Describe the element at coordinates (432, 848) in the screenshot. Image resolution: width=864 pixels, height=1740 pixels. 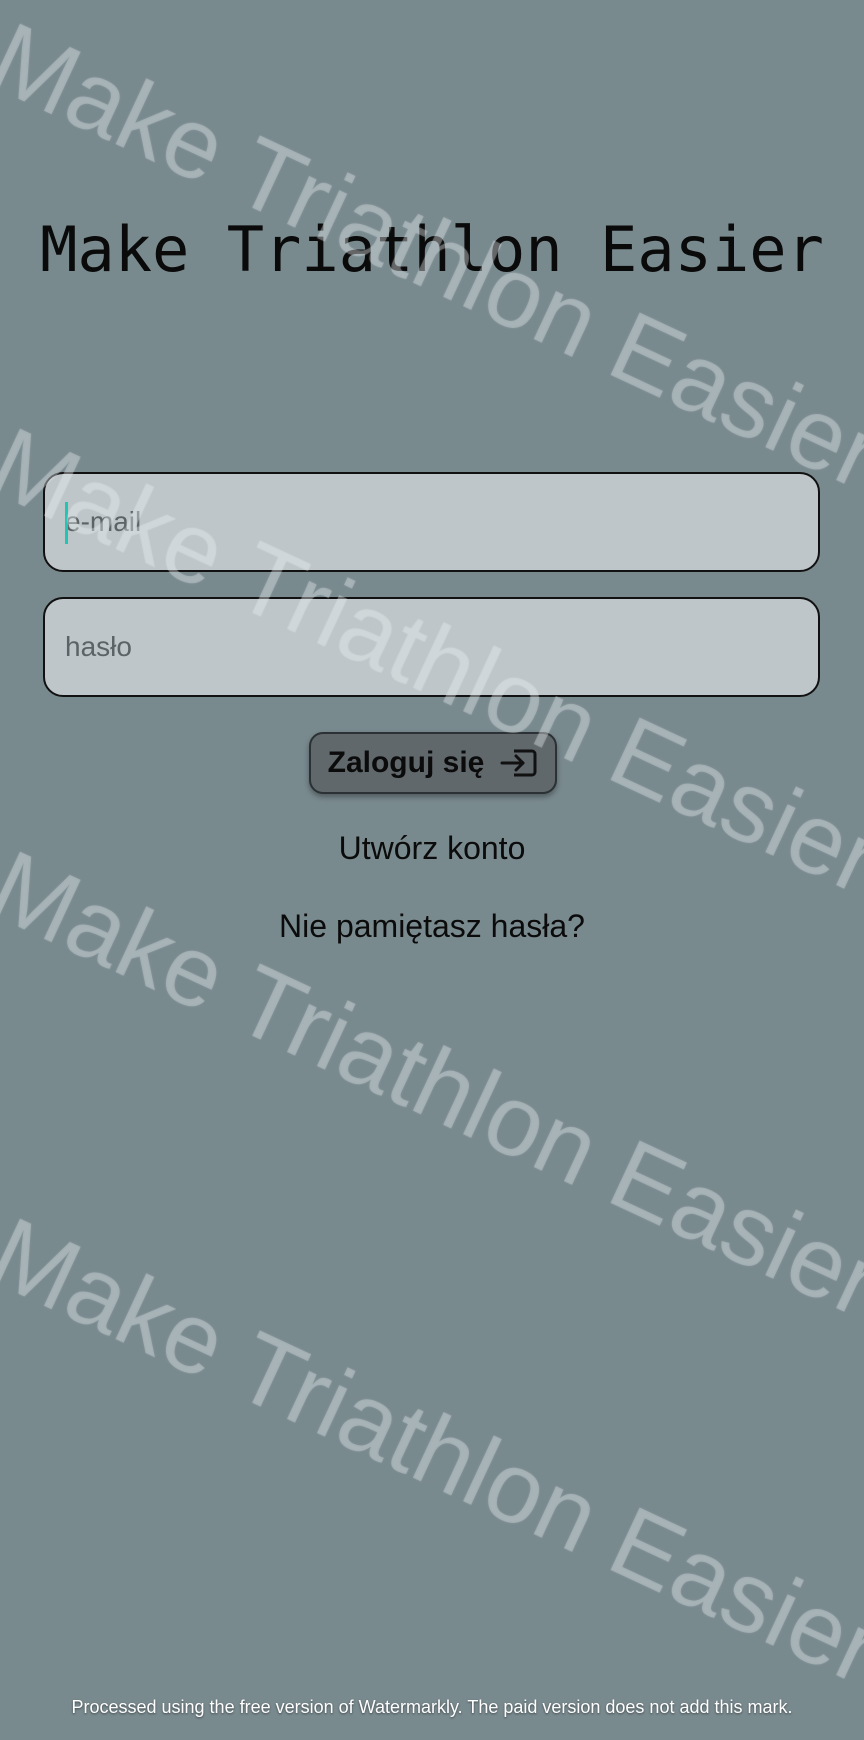
I see `create-account-link: Utwórz konto` at that location.